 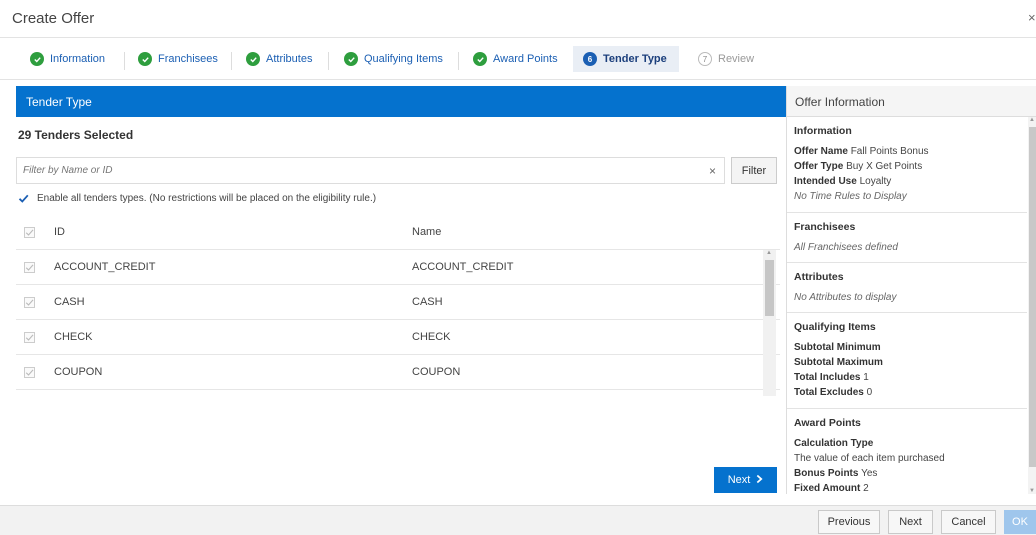 What do you see at coordinates (769, 323) in the screenshot?
I see `table-scrollbar: ▲` at bounding box center [769, 323].